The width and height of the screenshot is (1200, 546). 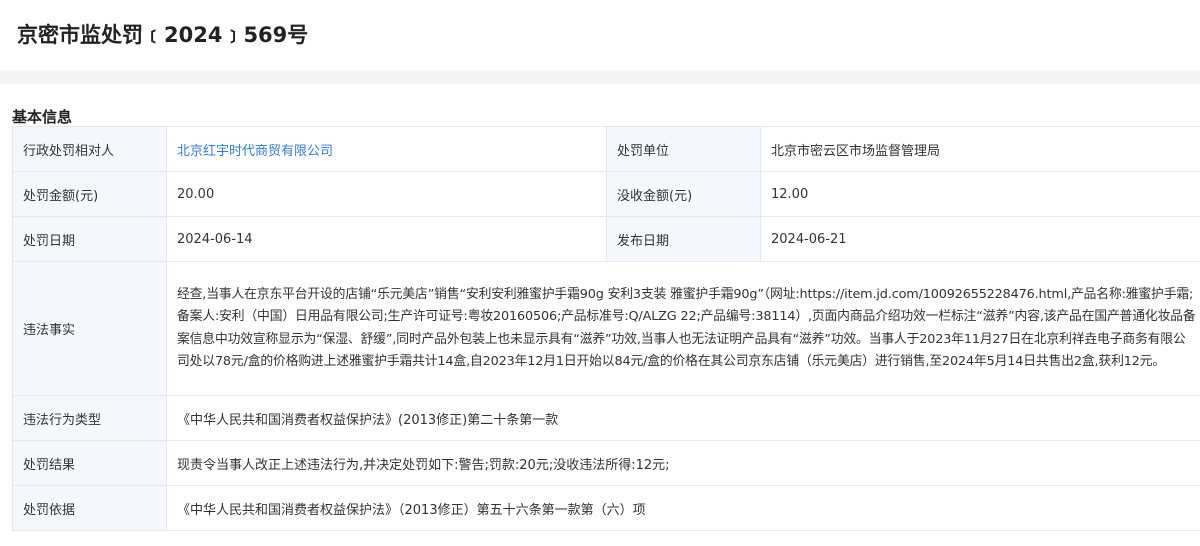 What do you see at coordinates (89, 463) in the screenshot?
I see `result-label: 处罚结果` at bounding box center [89, 463].